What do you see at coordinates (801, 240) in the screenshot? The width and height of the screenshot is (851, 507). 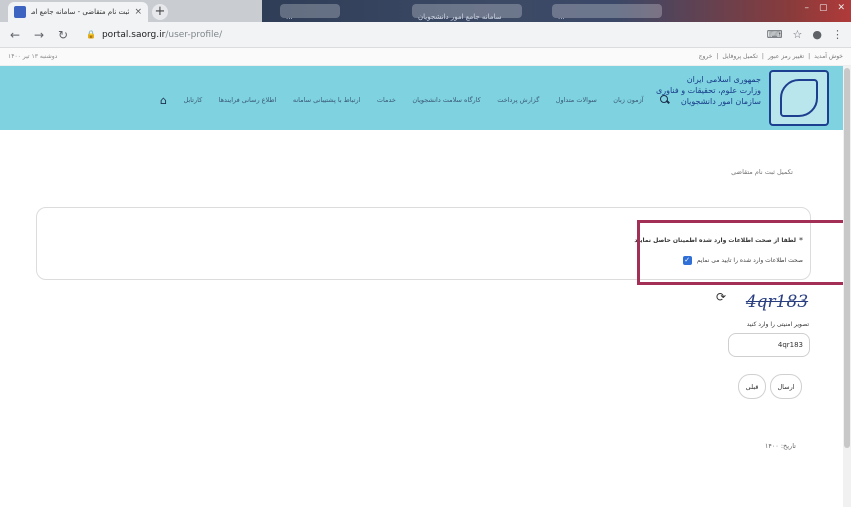 I see `required-star: *` at bounding box center [801, 240].